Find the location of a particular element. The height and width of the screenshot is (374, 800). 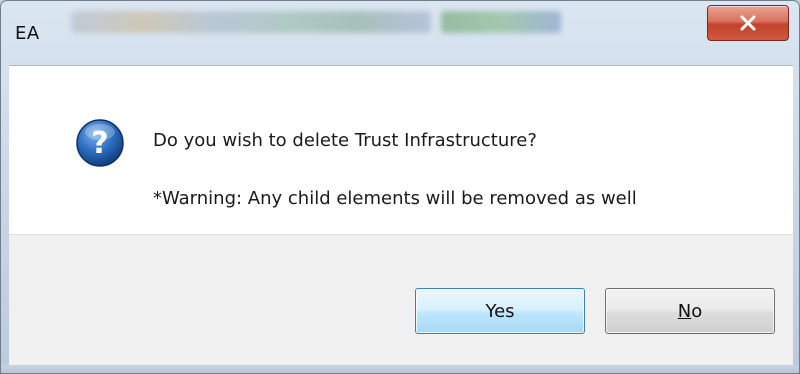

no-button-mnemonic: N is located at coordinates (684, 311).